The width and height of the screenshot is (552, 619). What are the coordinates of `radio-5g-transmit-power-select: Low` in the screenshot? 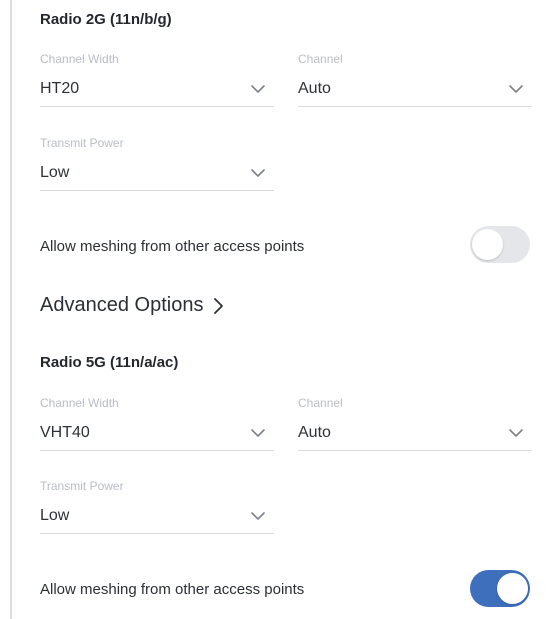 It's located at (157, 516).